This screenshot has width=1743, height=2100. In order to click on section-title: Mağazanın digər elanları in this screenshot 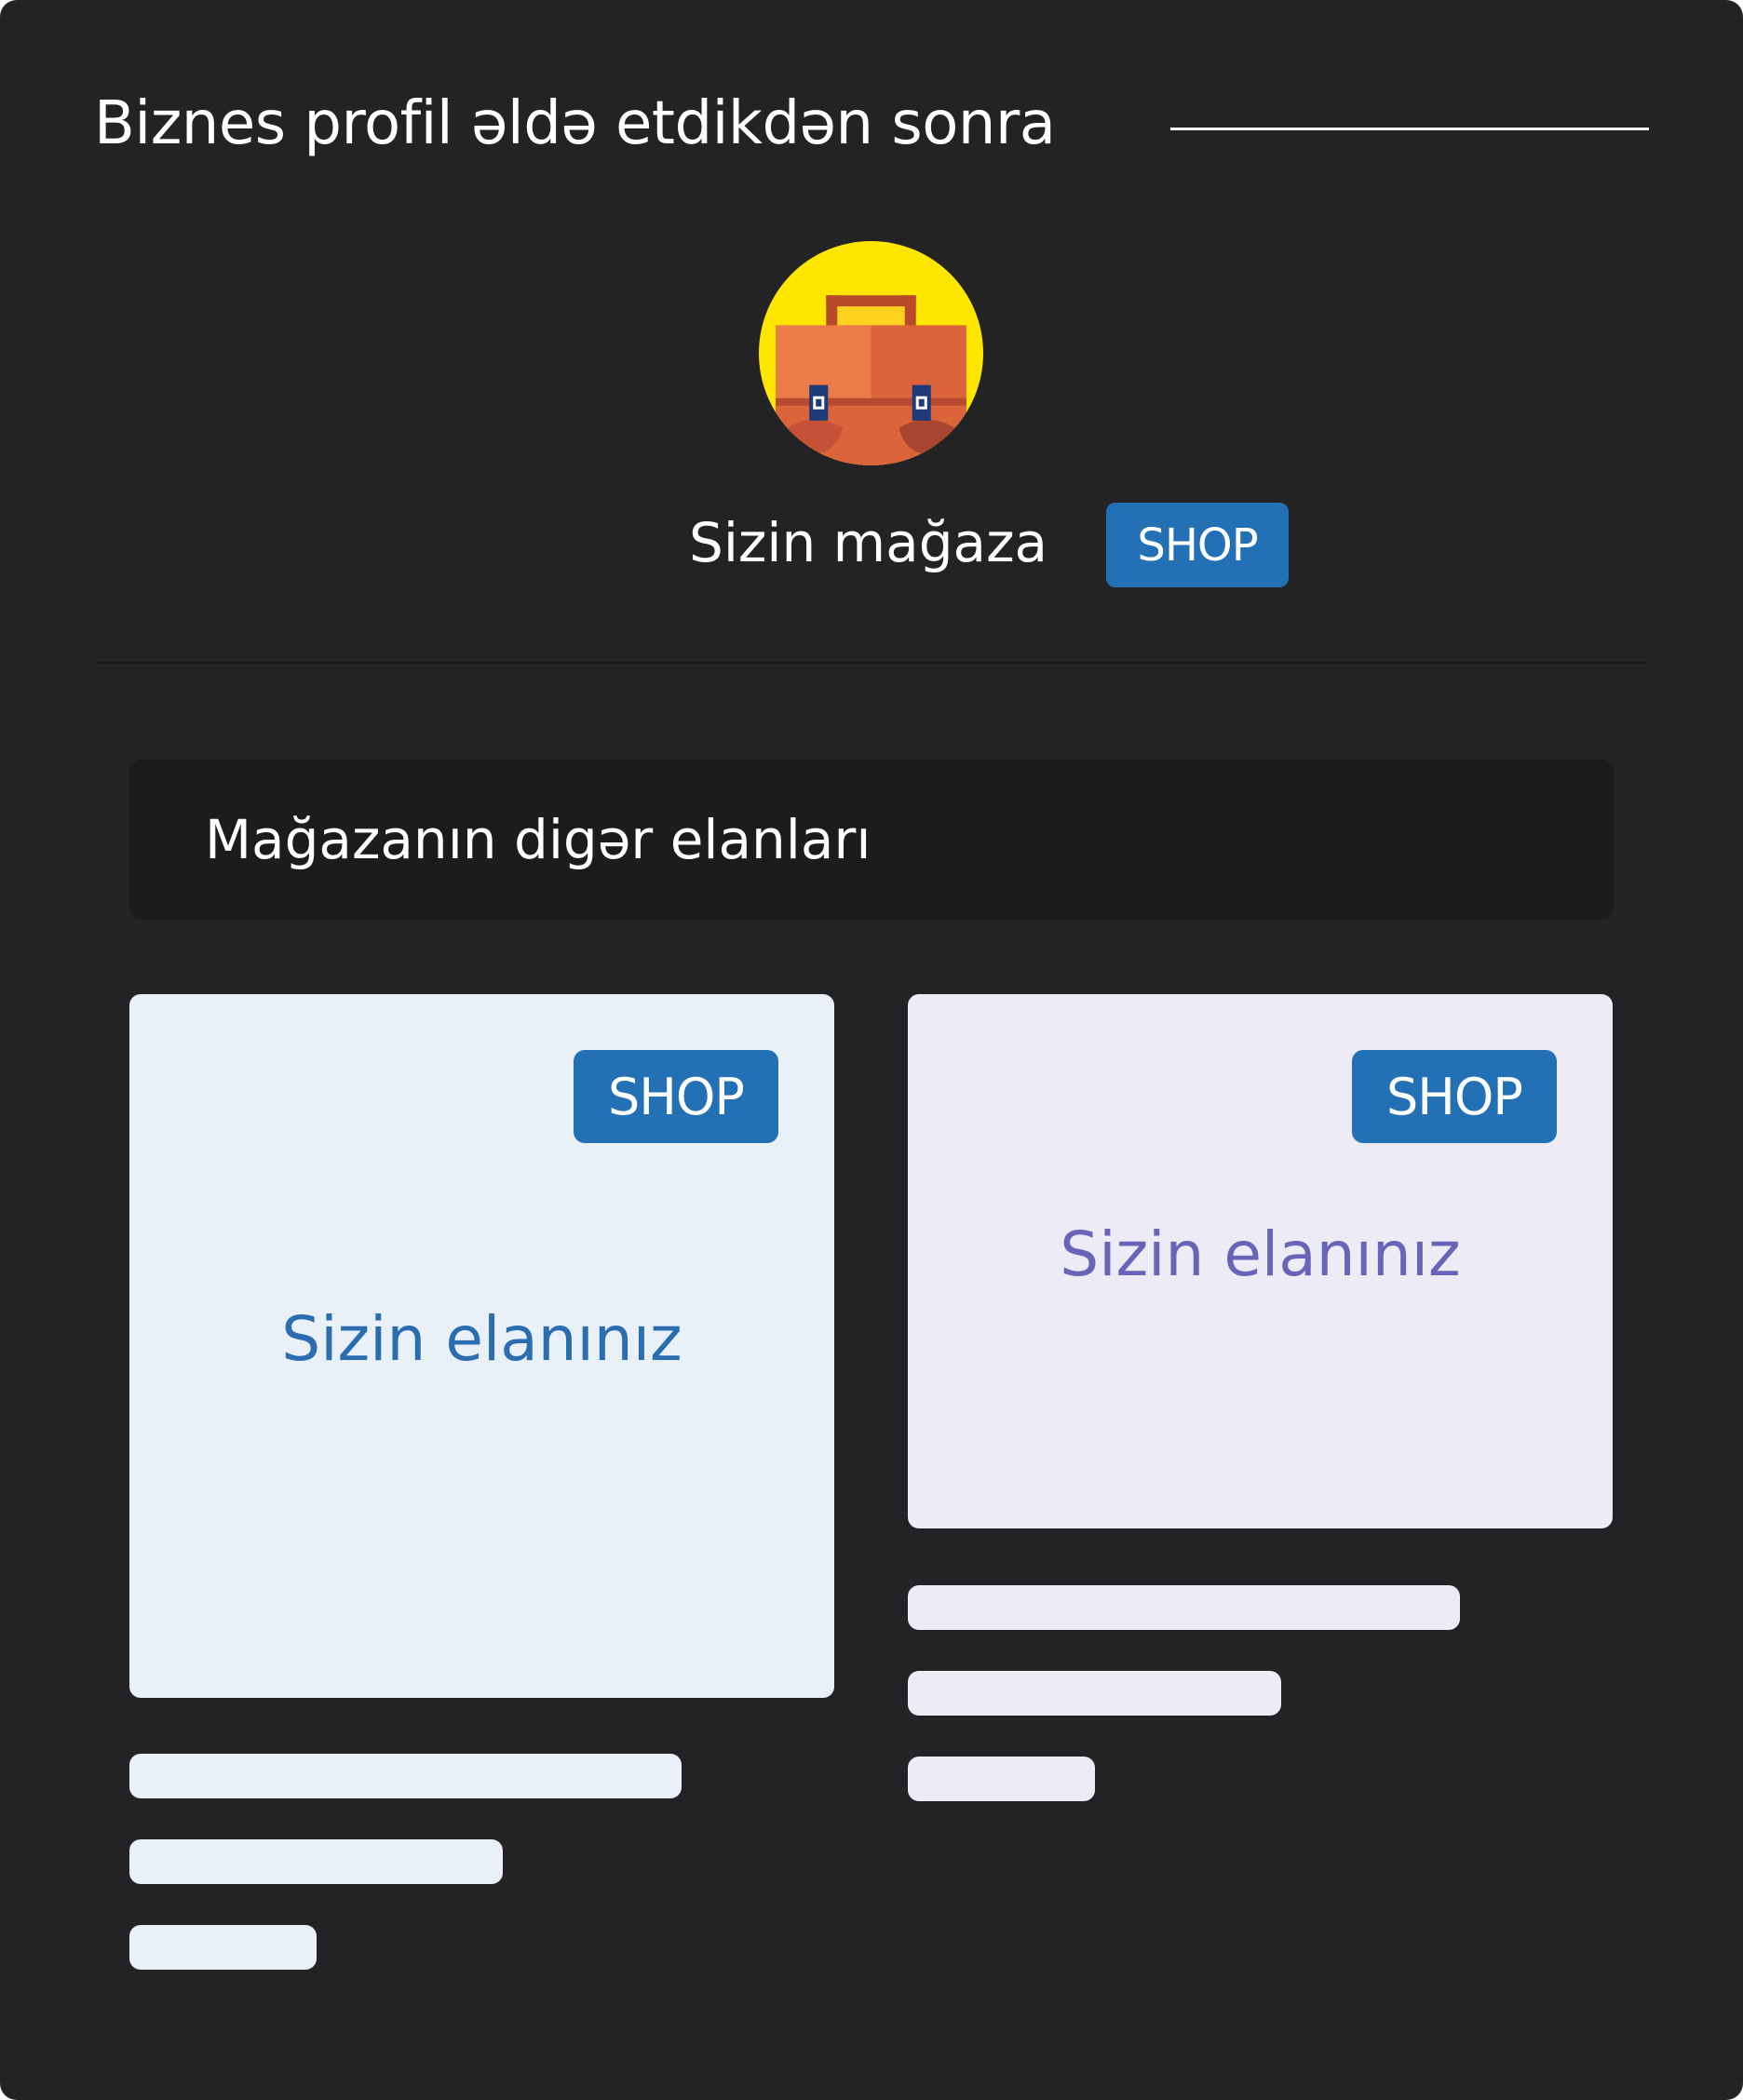, I will do `click(538, 839)`.